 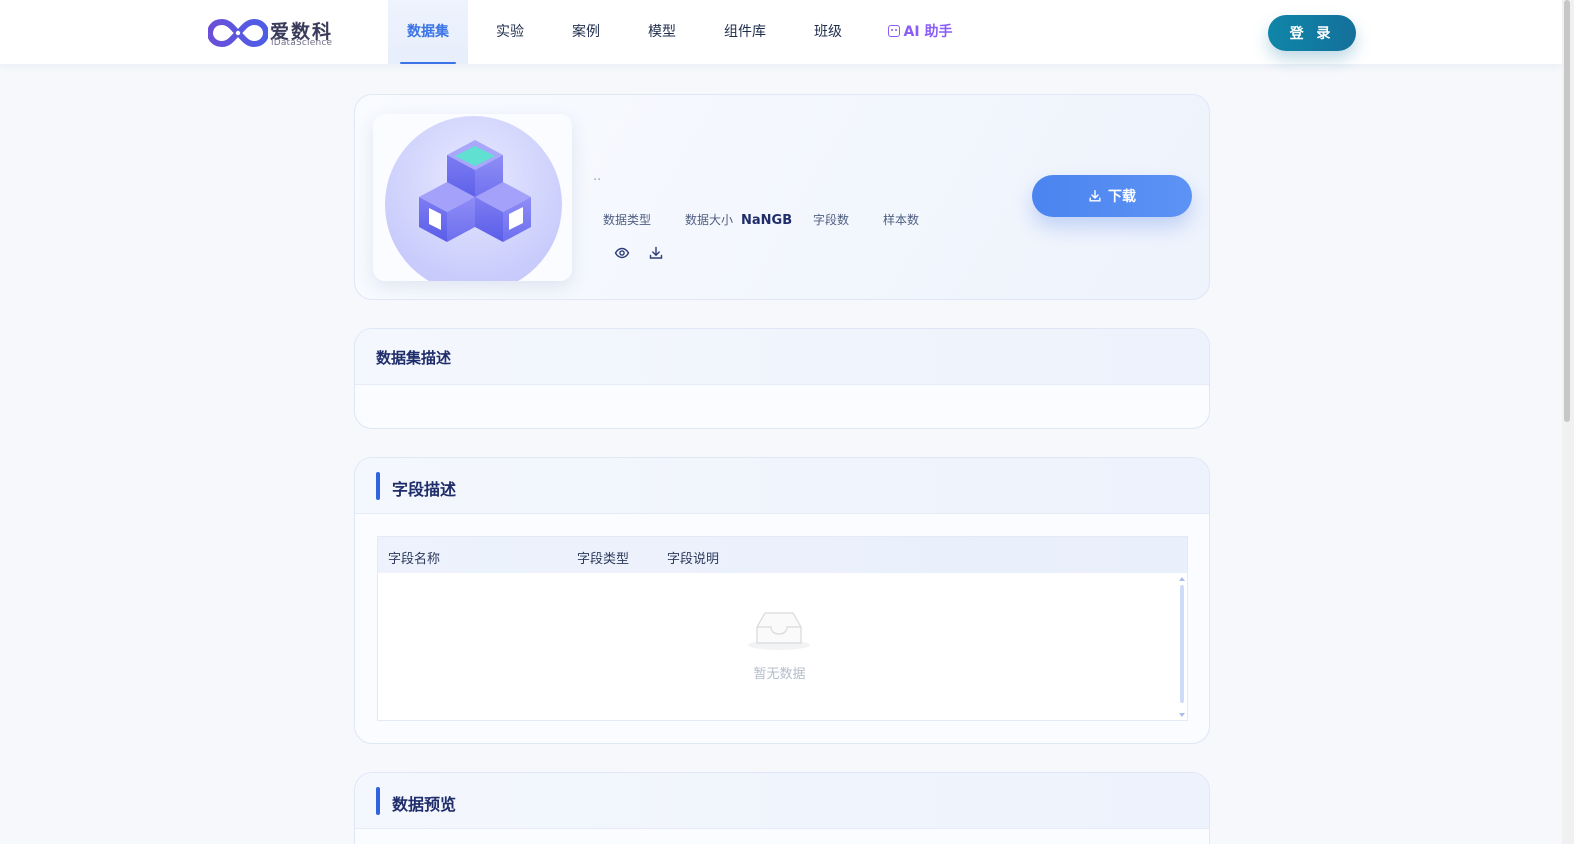 I want to click on meta-samples: 样本数, so click(x=901, y=219).